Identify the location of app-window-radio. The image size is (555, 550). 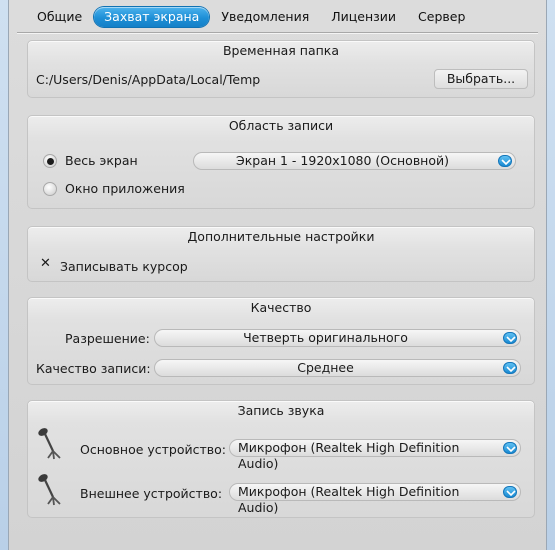
(50, 189).